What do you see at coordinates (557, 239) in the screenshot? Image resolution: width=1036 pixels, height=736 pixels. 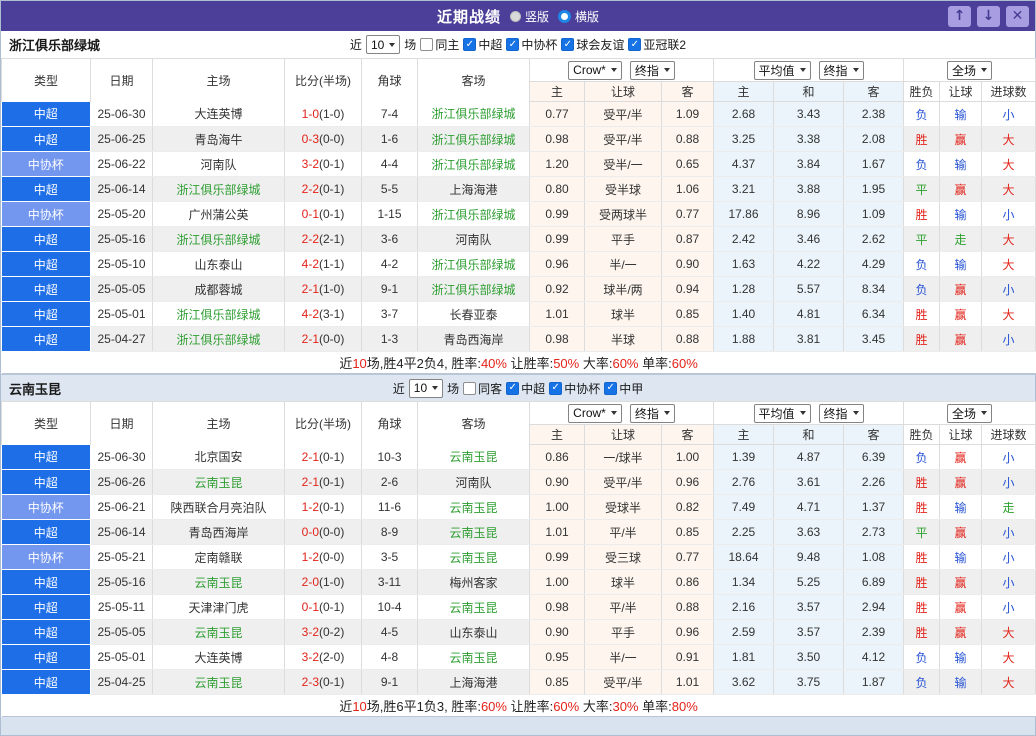 I see `odds-home: 0.99` at bounding box center [557, 239].